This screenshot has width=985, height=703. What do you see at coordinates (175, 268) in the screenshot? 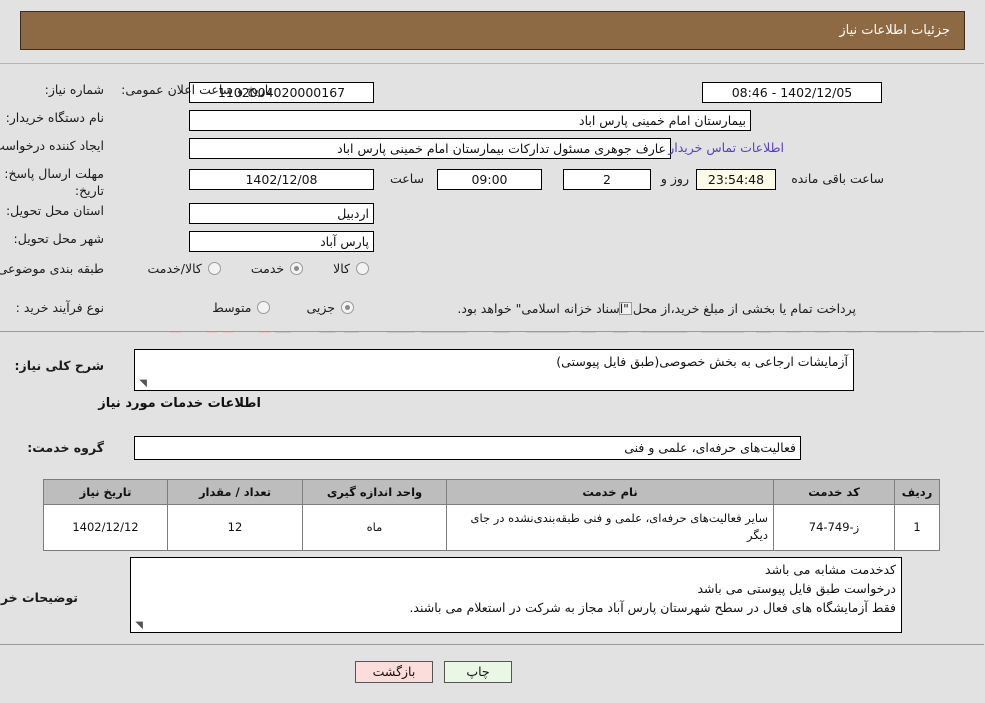
I see `radio-kala-khedmat-label: کالا/خدمت` at bounding box center [175, 268].